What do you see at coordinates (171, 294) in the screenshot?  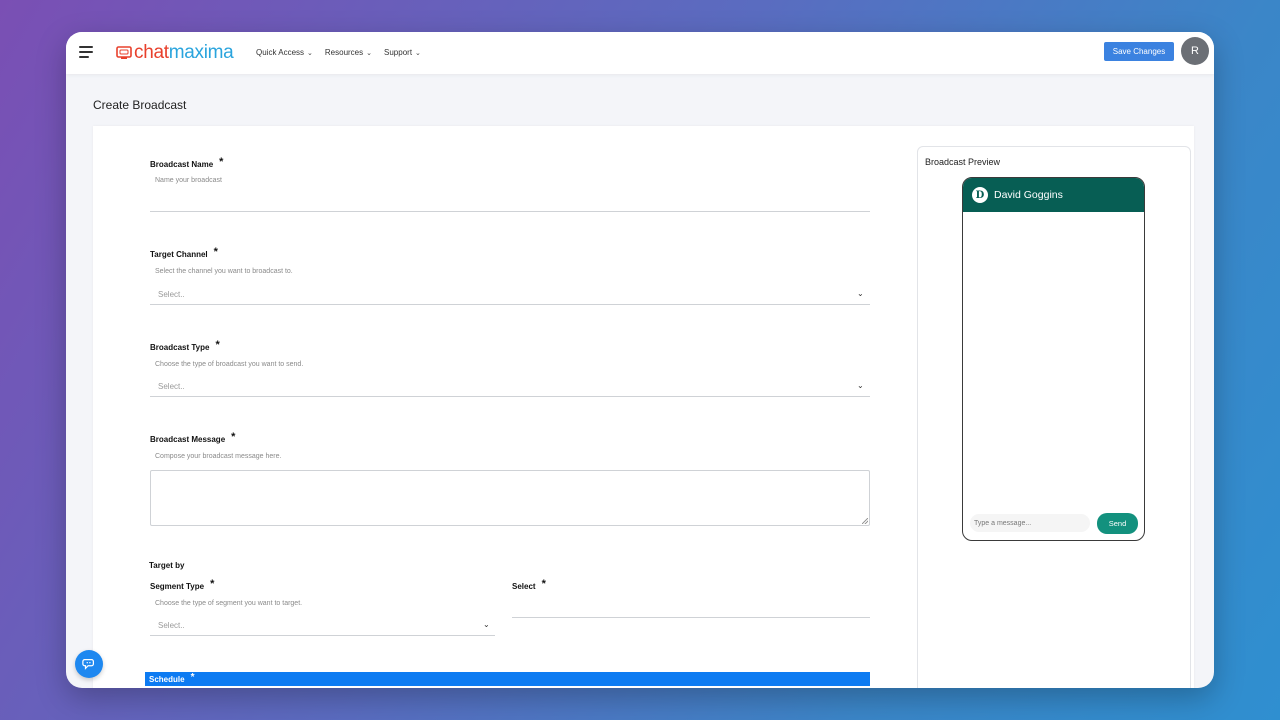 I see `target-channel-select: Select..` at bounding box center [171, 294].